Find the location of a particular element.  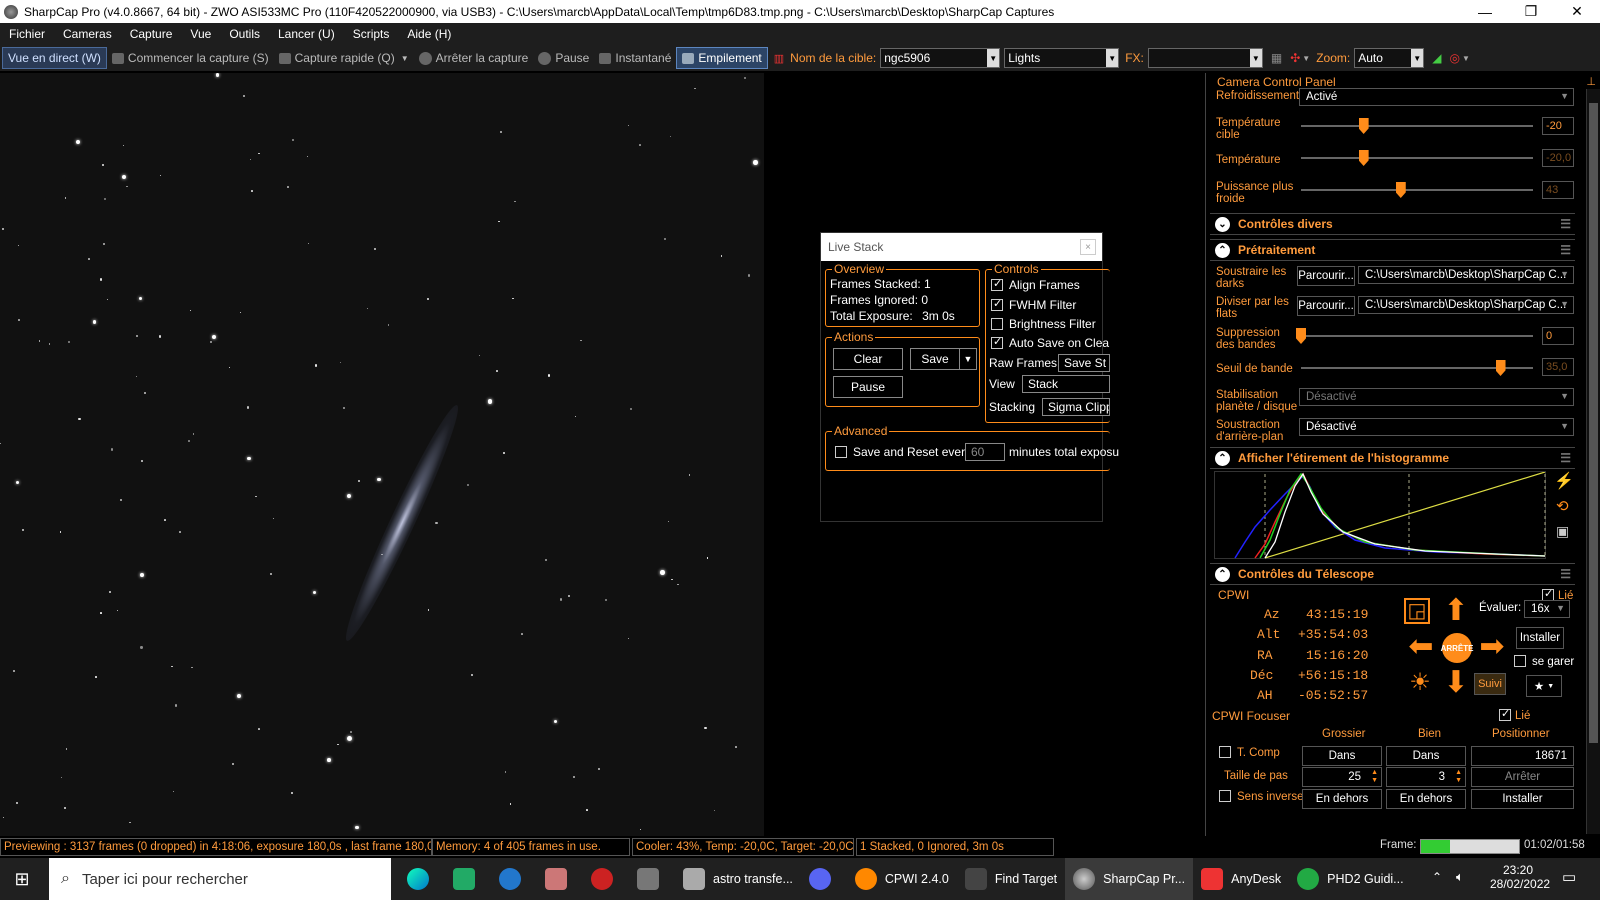

fine-step-input: 3 ▲ ▼ is located at coordinates (1426, 777).